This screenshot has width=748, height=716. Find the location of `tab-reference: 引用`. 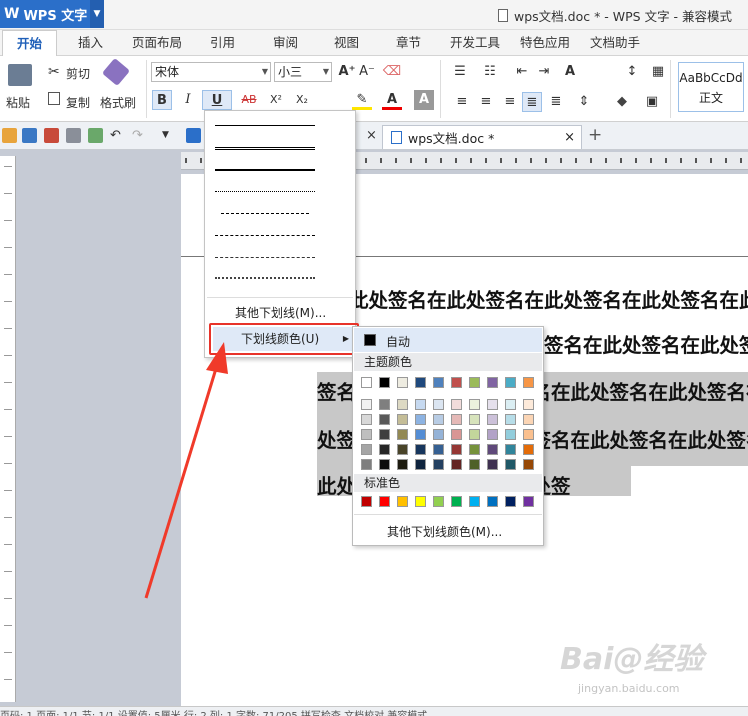

tab-reference: 引用 is located at coordinates (222, 43).